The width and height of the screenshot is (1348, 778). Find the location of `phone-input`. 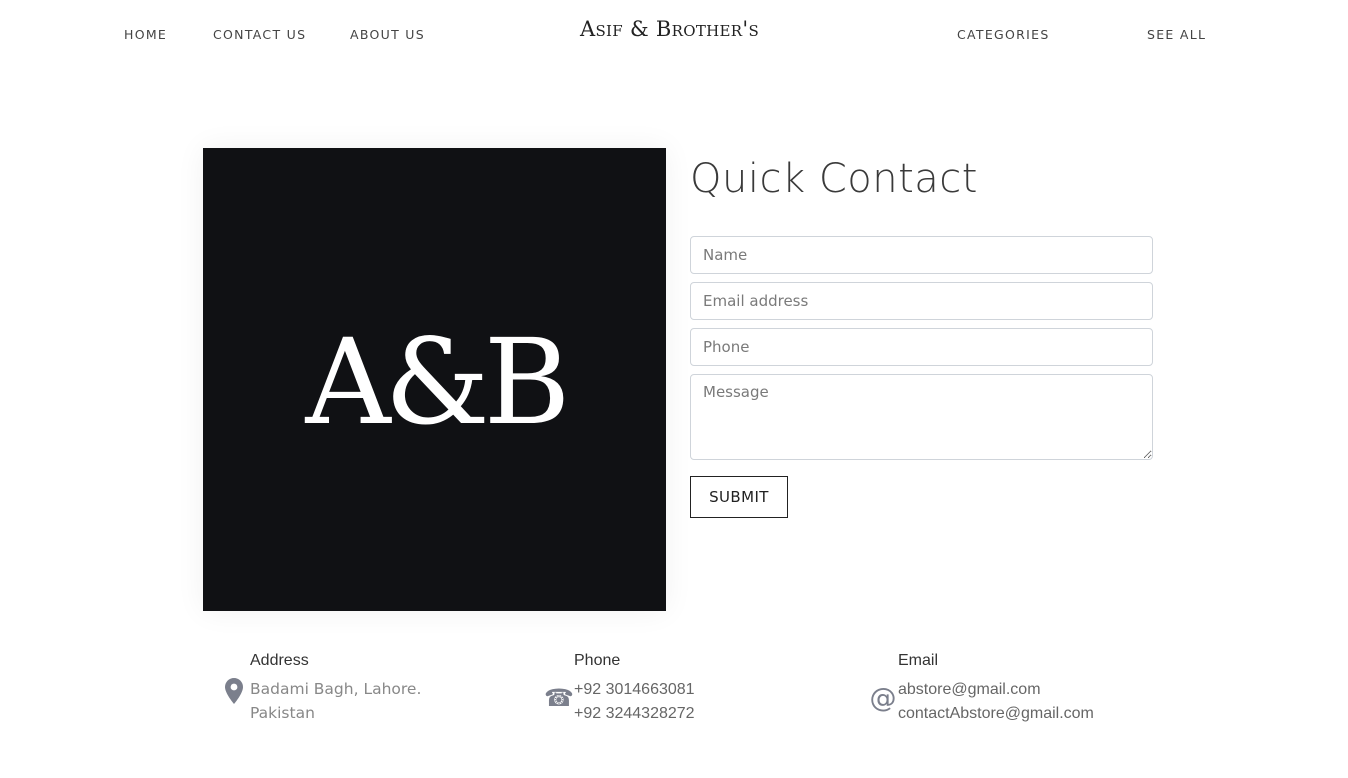

phone-input is located at coordinates (921, 347).